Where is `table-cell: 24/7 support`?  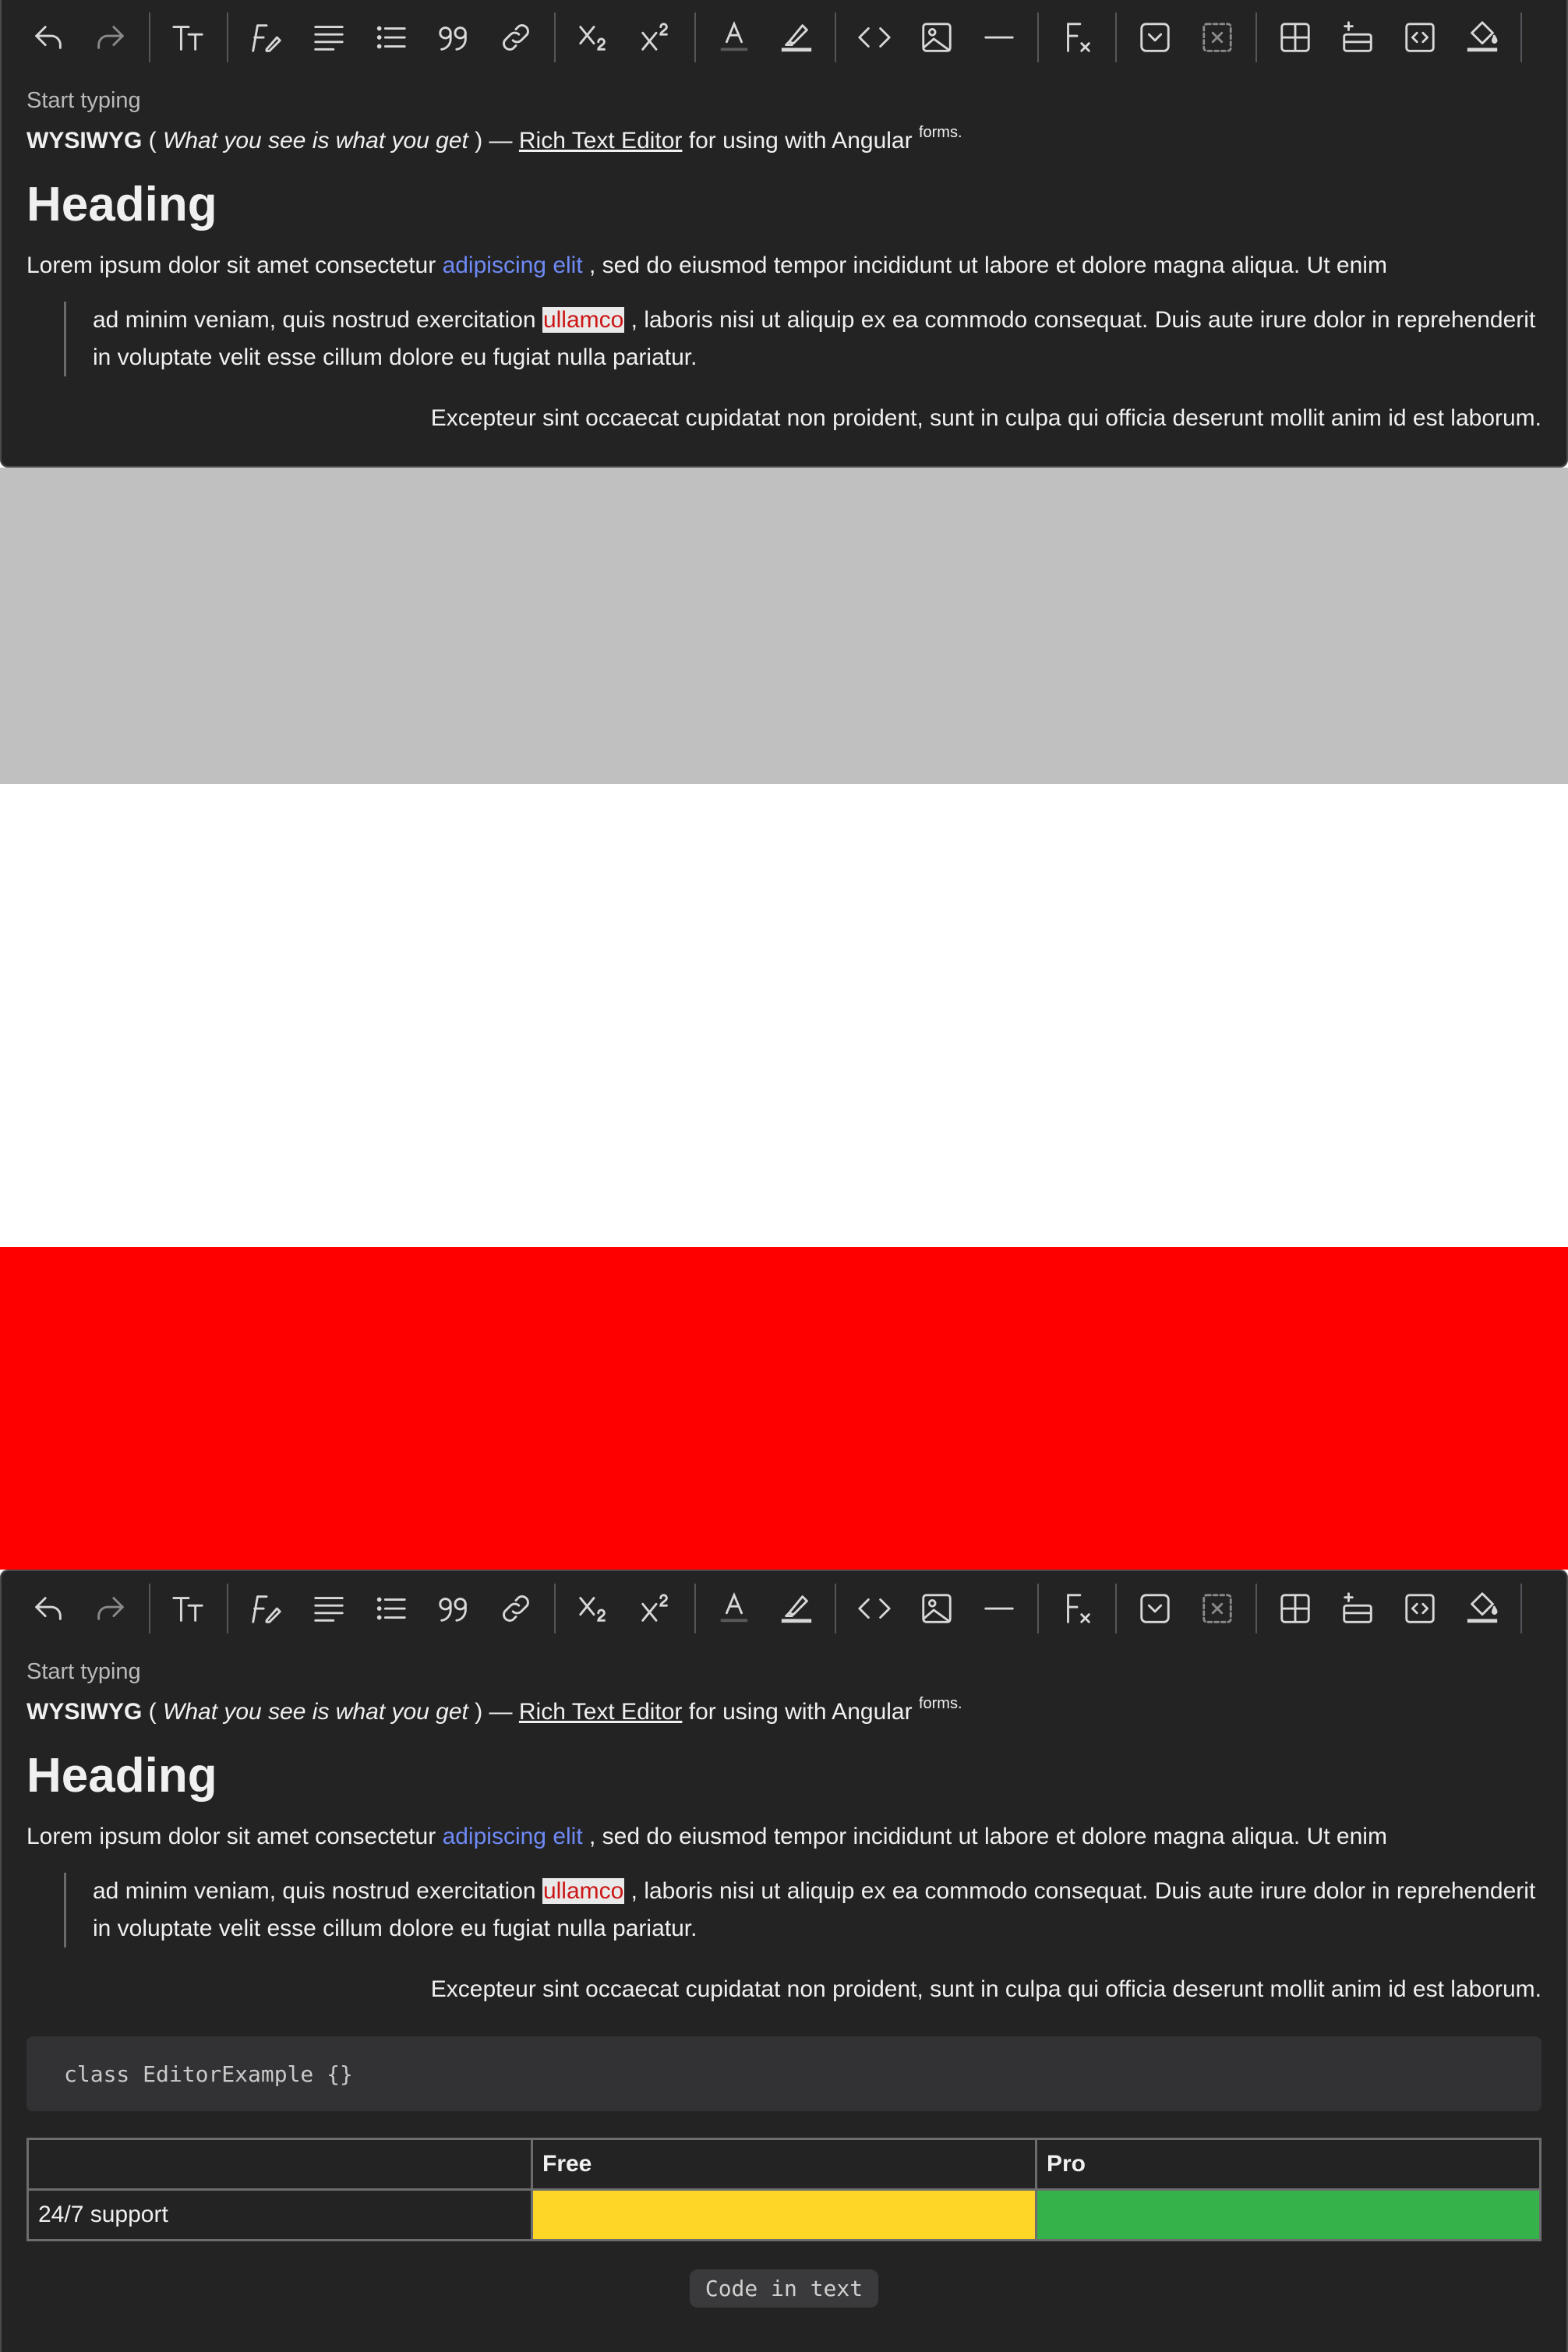
table-cell: 24/7 support is located at coordinates (279, 2214).